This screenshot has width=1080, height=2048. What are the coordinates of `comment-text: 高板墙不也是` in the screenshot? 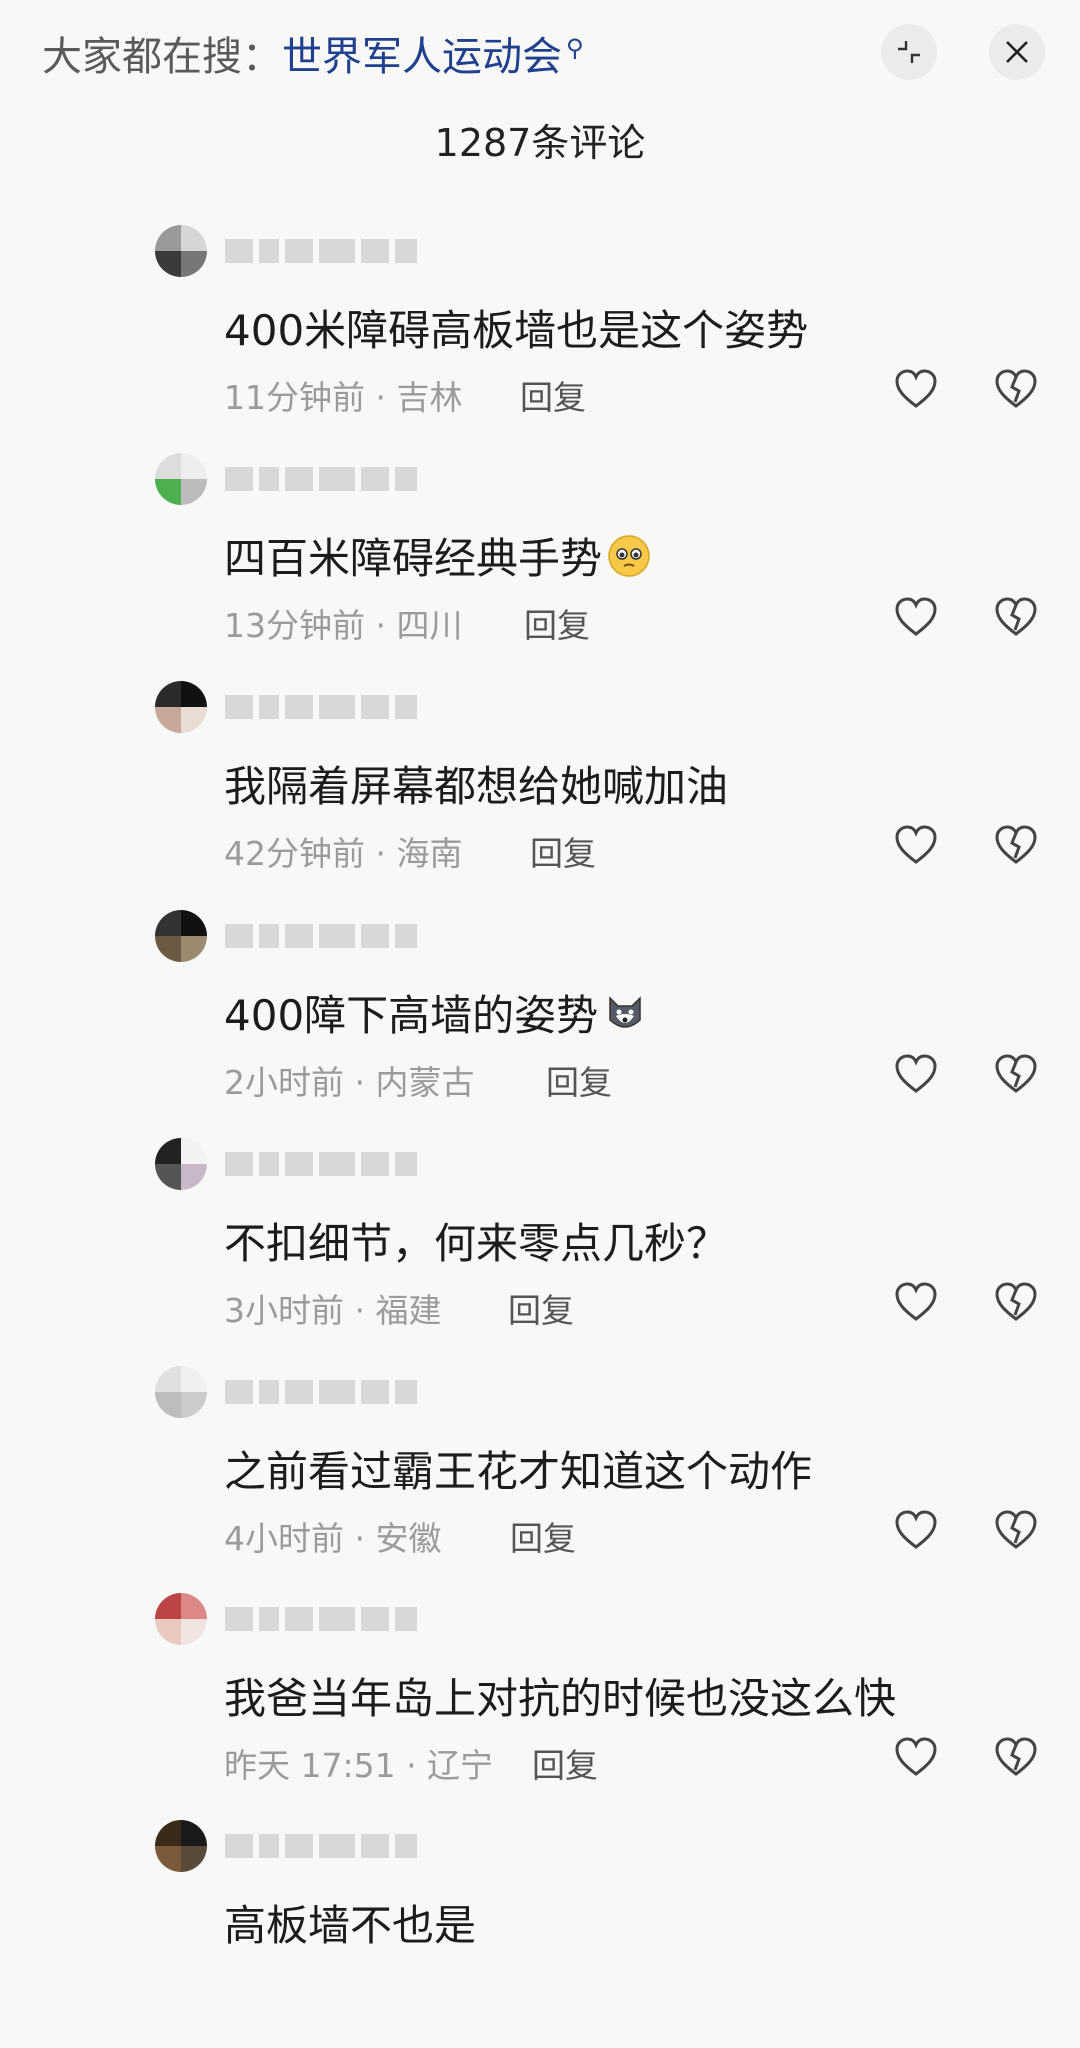 It's located at (350, 1922).